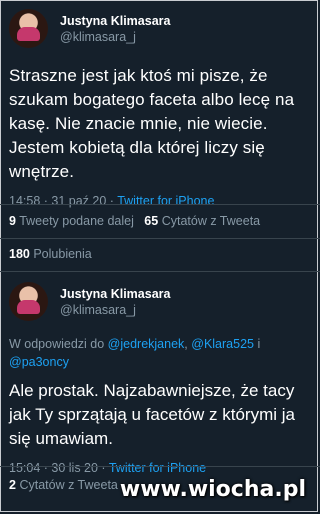 Image resolution: width=320 pixels, height=514 pixels. I want to click on mention-link: @jedrekjanek, so click(146, 344).